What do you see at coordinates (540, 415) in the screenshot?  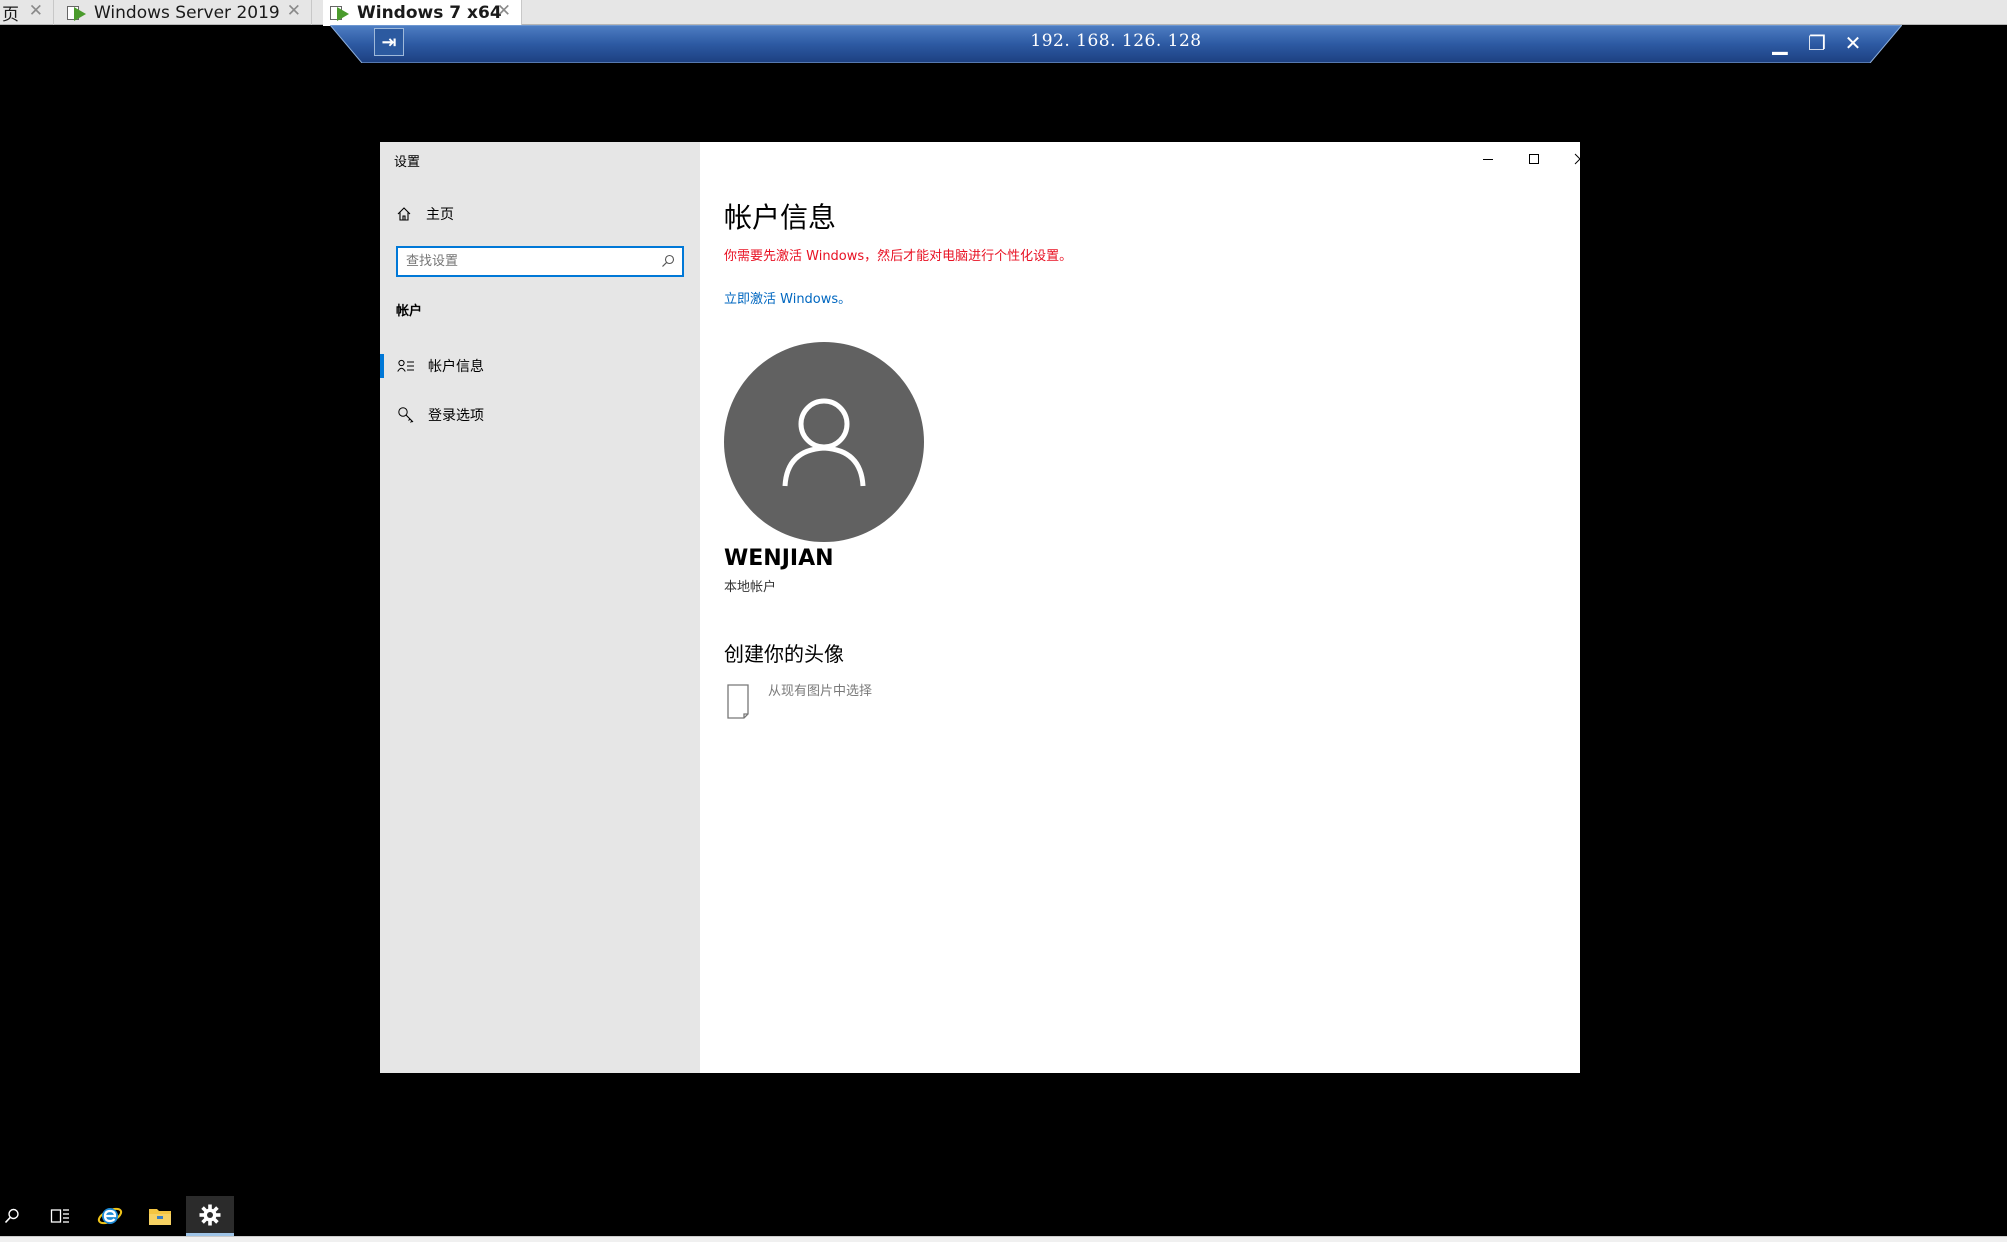 I see `sidebar-item-sign-in-options: 登录选项` at bounding box center [540, 415].